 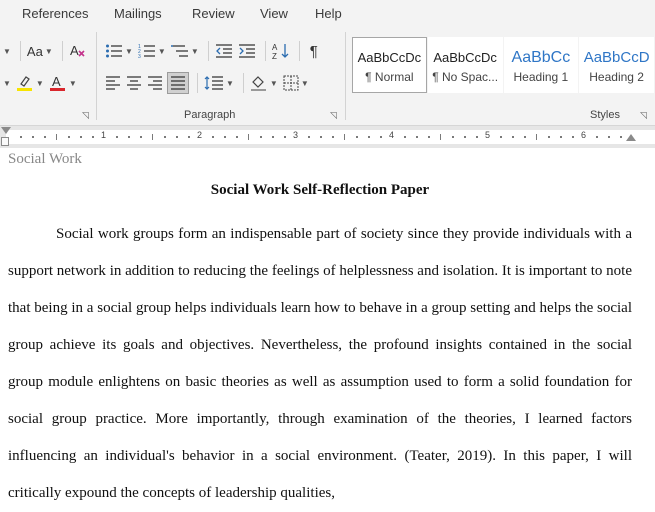 What do you see at coordinates (541, 77) in the screenshot?
I see `style-name: Heading 1` at bounding box center [541, 77].